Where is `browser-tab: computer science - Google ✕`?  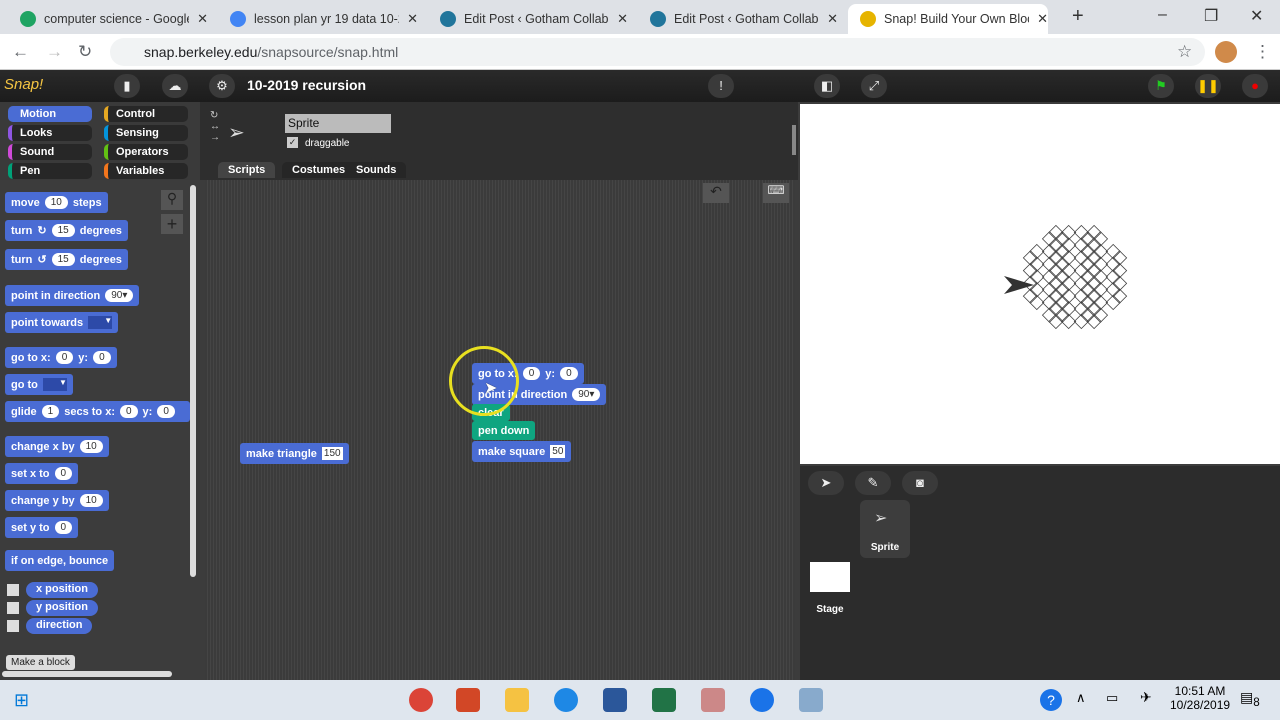 browser-tab: computer science - Google ✕ is located at coordinates (108, 19).